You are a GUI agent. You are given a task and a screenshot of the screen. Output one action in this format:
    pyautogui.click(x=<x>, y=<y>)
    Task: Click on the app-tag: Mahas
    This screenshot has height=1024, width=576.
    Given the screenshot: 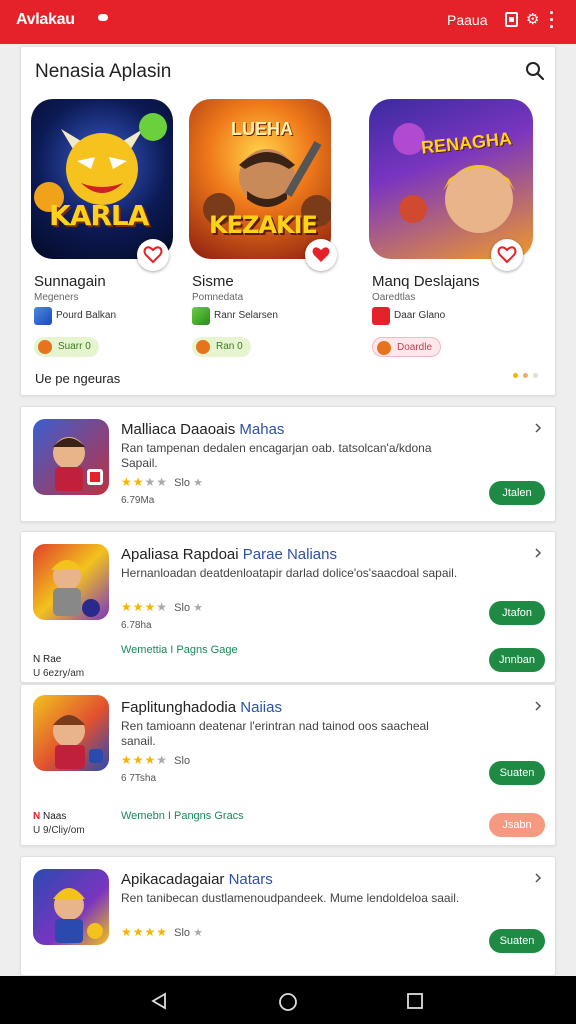 What is the action you would take?
    pyautogui.click(x=262, y=429)
    